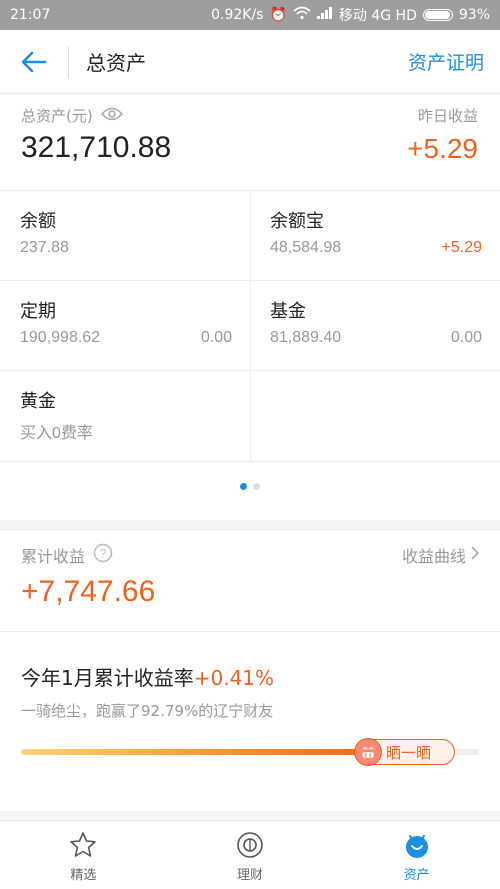 The image size is (500, 889). What do you see at coordinates (125, 325) in the screenshot?
I see `asset-cell-fixed-term: 定期 190,998.62 0.00` at bounding box center [125, 325].